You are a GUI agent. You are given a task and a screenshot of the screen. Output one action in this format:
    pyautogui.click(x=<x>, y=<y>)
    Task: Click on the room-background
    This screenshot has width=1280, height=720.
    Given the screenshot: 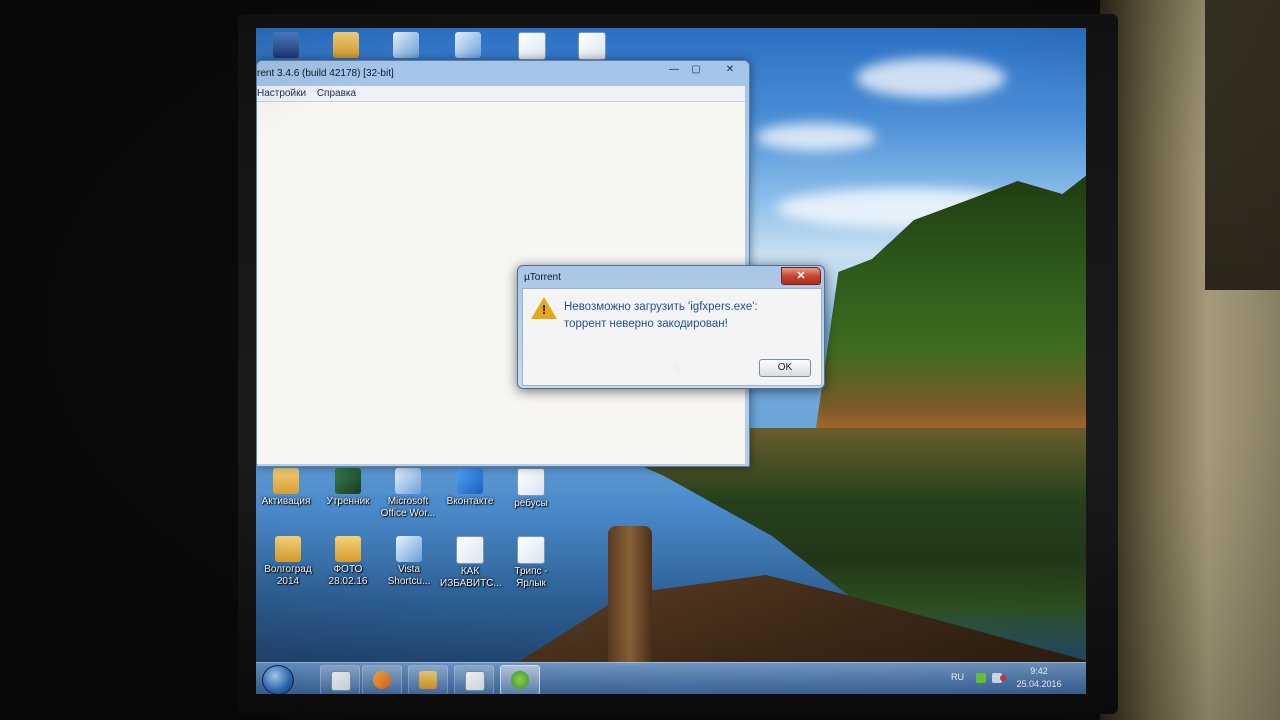 What is the action you would take?
    pyautogui.click(x=1190, y=360)
    